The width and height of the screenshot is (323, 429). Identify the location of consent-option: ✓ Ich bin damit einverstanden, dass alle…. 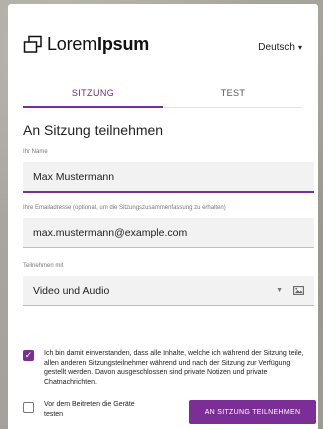
(168, 368).